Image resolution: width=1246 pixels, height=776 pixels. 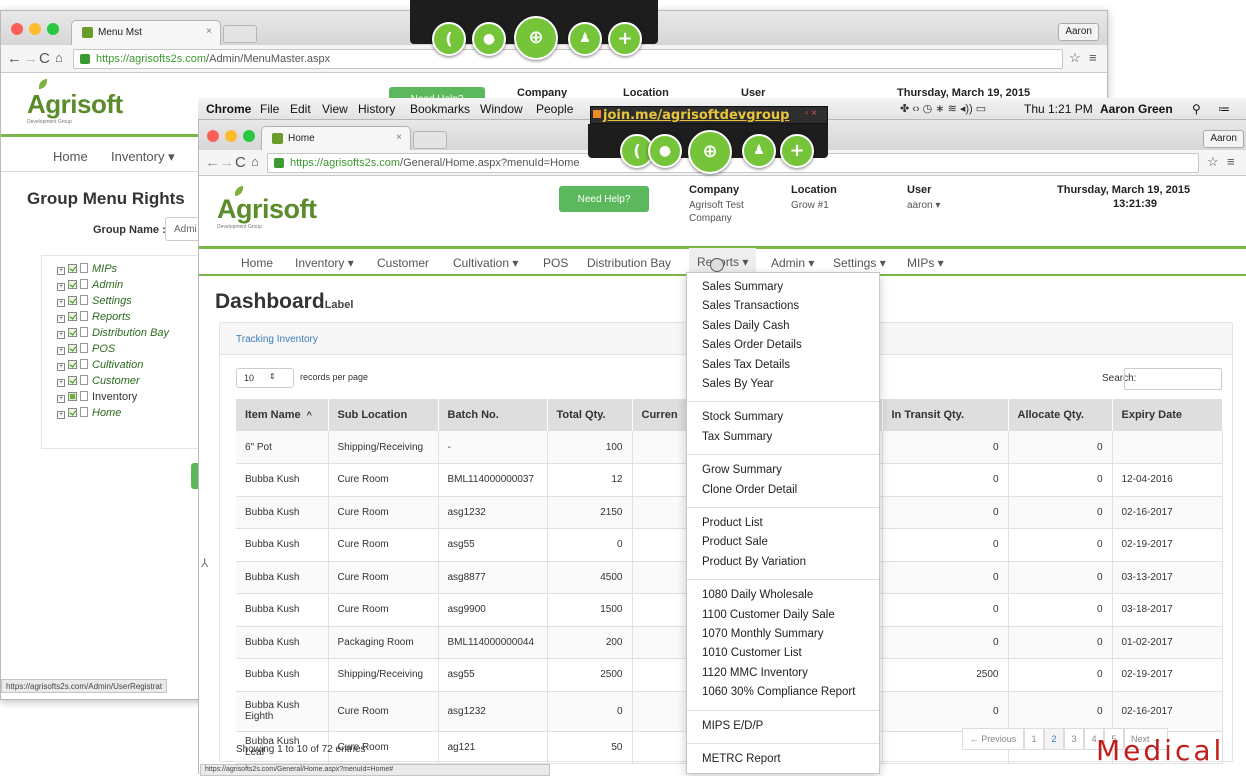 What do you see at coordinates (53, 29) in the screenshot?
I see `zoom-window-button` at bounding box center [53, 29].